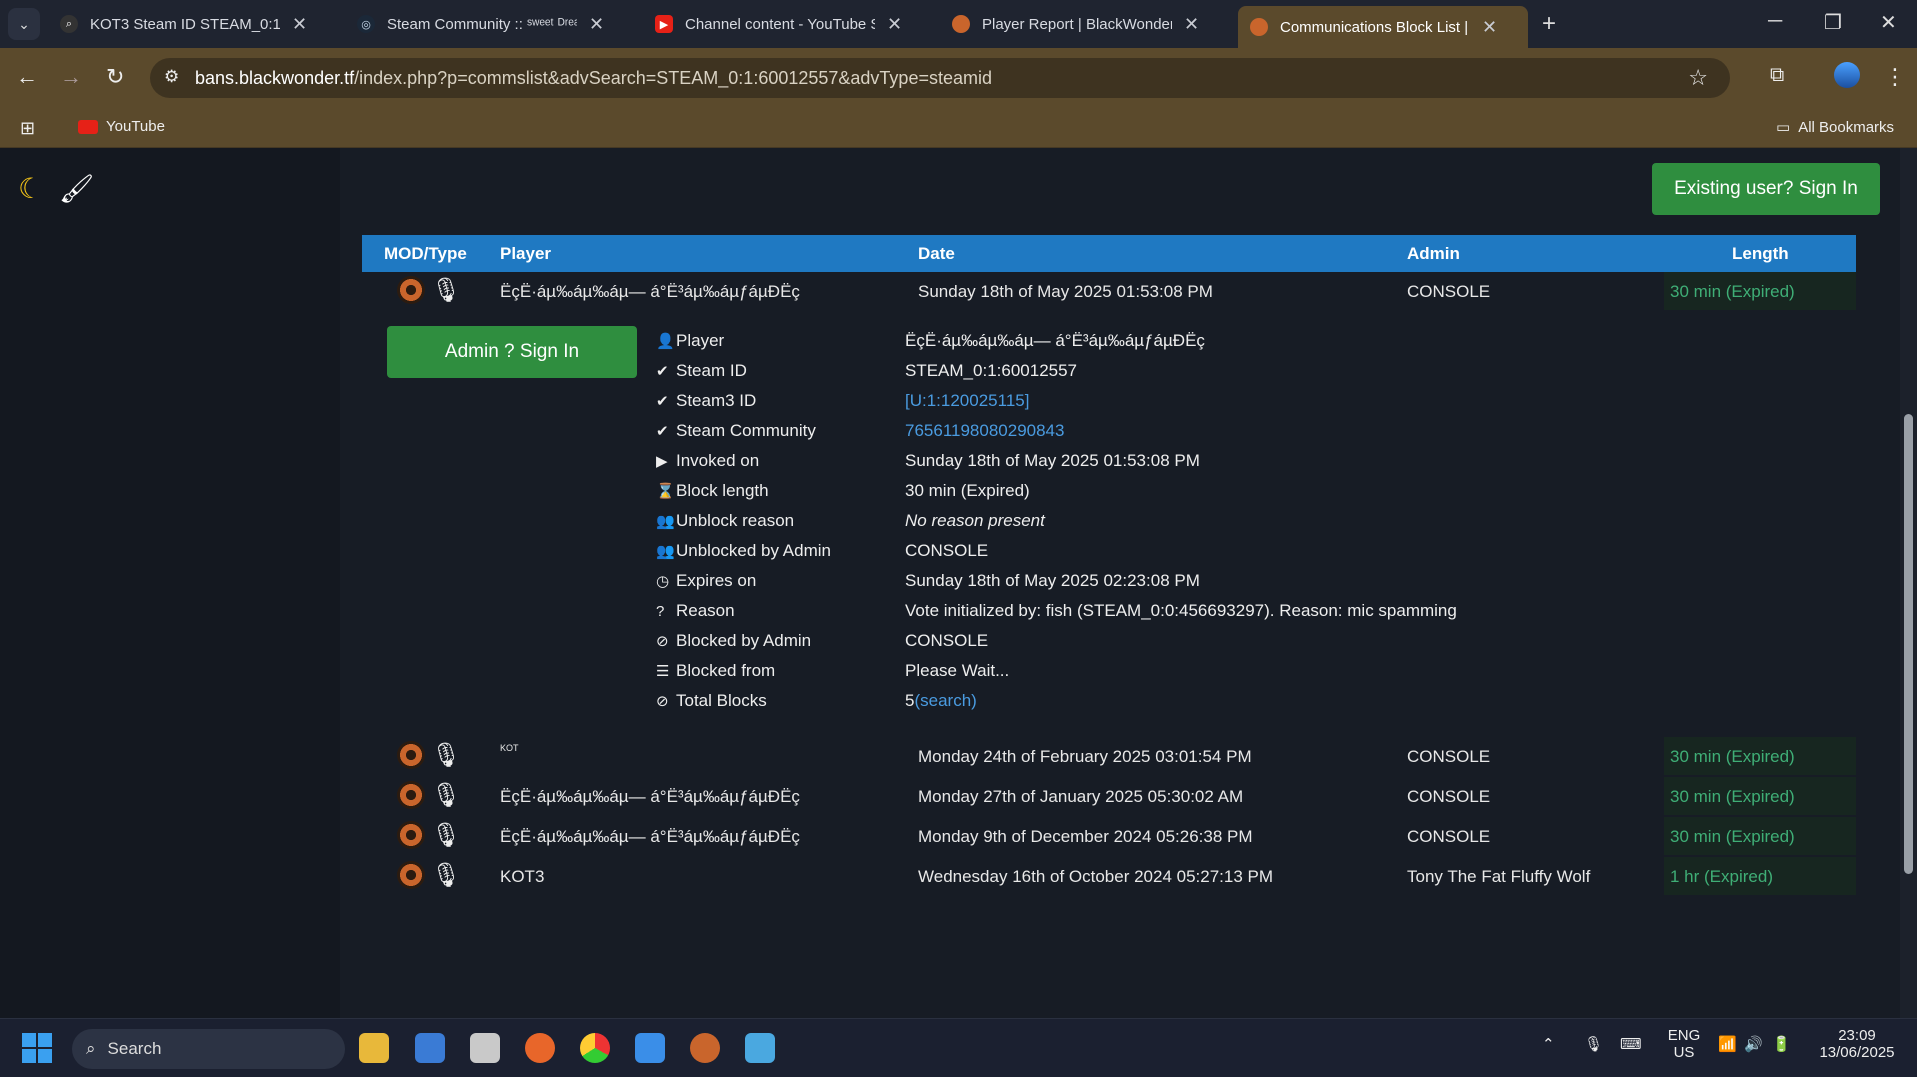  I want to click on apps-icon: ⊞, so click(27, 128).